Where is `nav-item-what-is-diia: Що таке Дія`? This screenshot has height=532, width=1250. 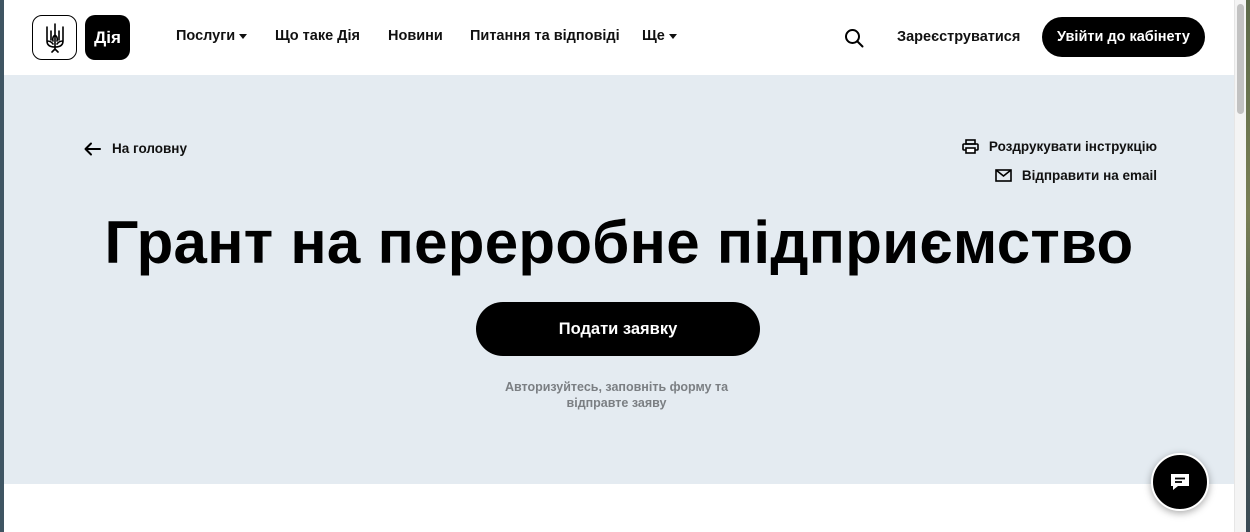 nav-item-what-is-diia: Що таке Дія is located at coordinates (317, 36).